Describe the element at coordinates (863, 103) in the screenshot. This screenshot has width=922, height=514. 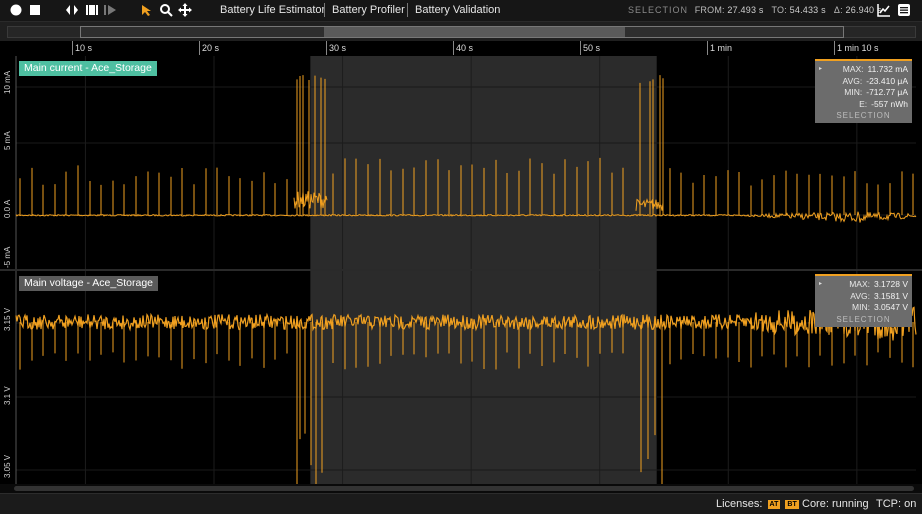
I see `stat-energy-label: E:` at that location.